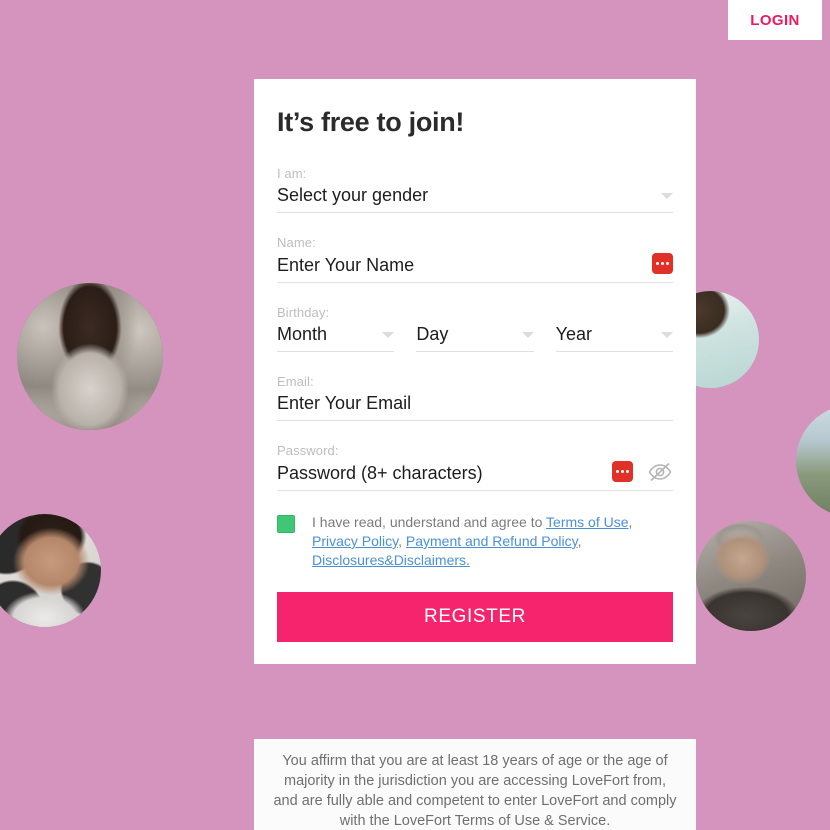 The image size is (830, 830). I want to click on link-terms-of-use: Terms of Use, so click(587, 522).